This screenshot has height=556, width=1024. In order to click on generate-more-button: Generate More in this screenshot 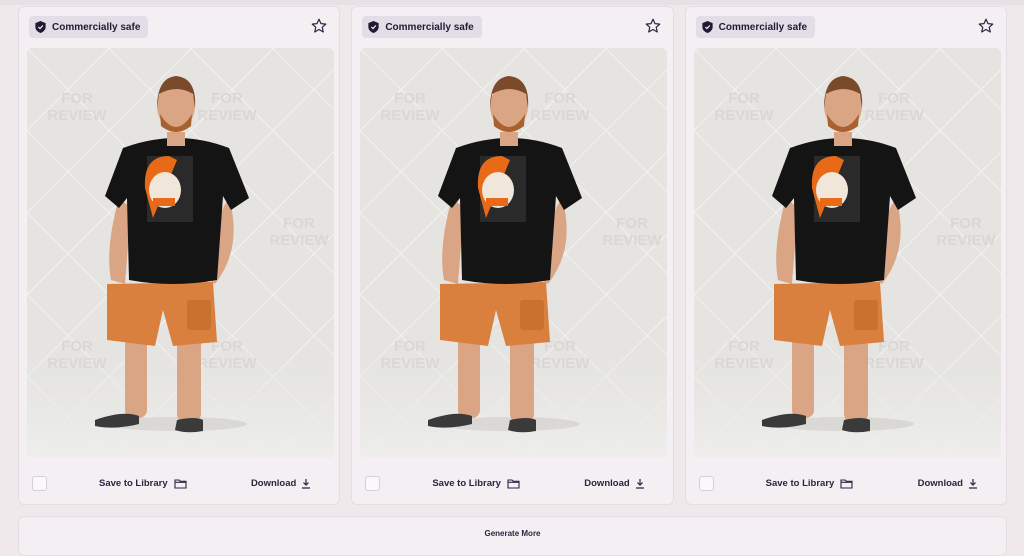, I will do `click(512, 536)`.